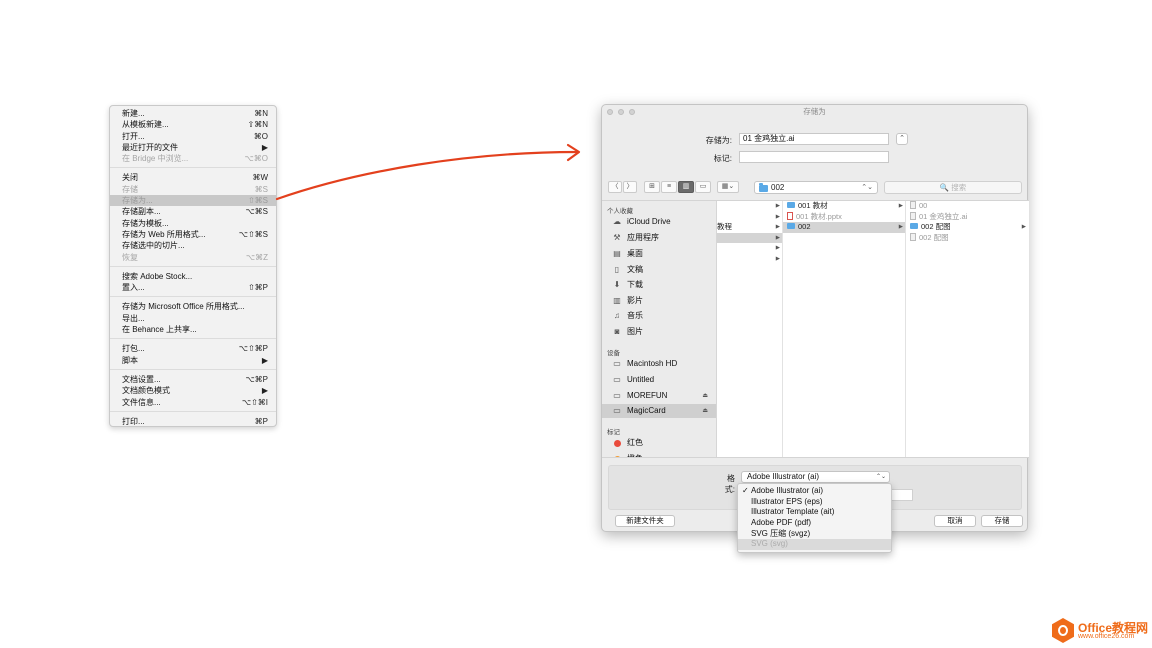 This screenshot has height=648, width=1152. I want to click on menu-item-scripts: 脚本 ▶, so click(193, 360).